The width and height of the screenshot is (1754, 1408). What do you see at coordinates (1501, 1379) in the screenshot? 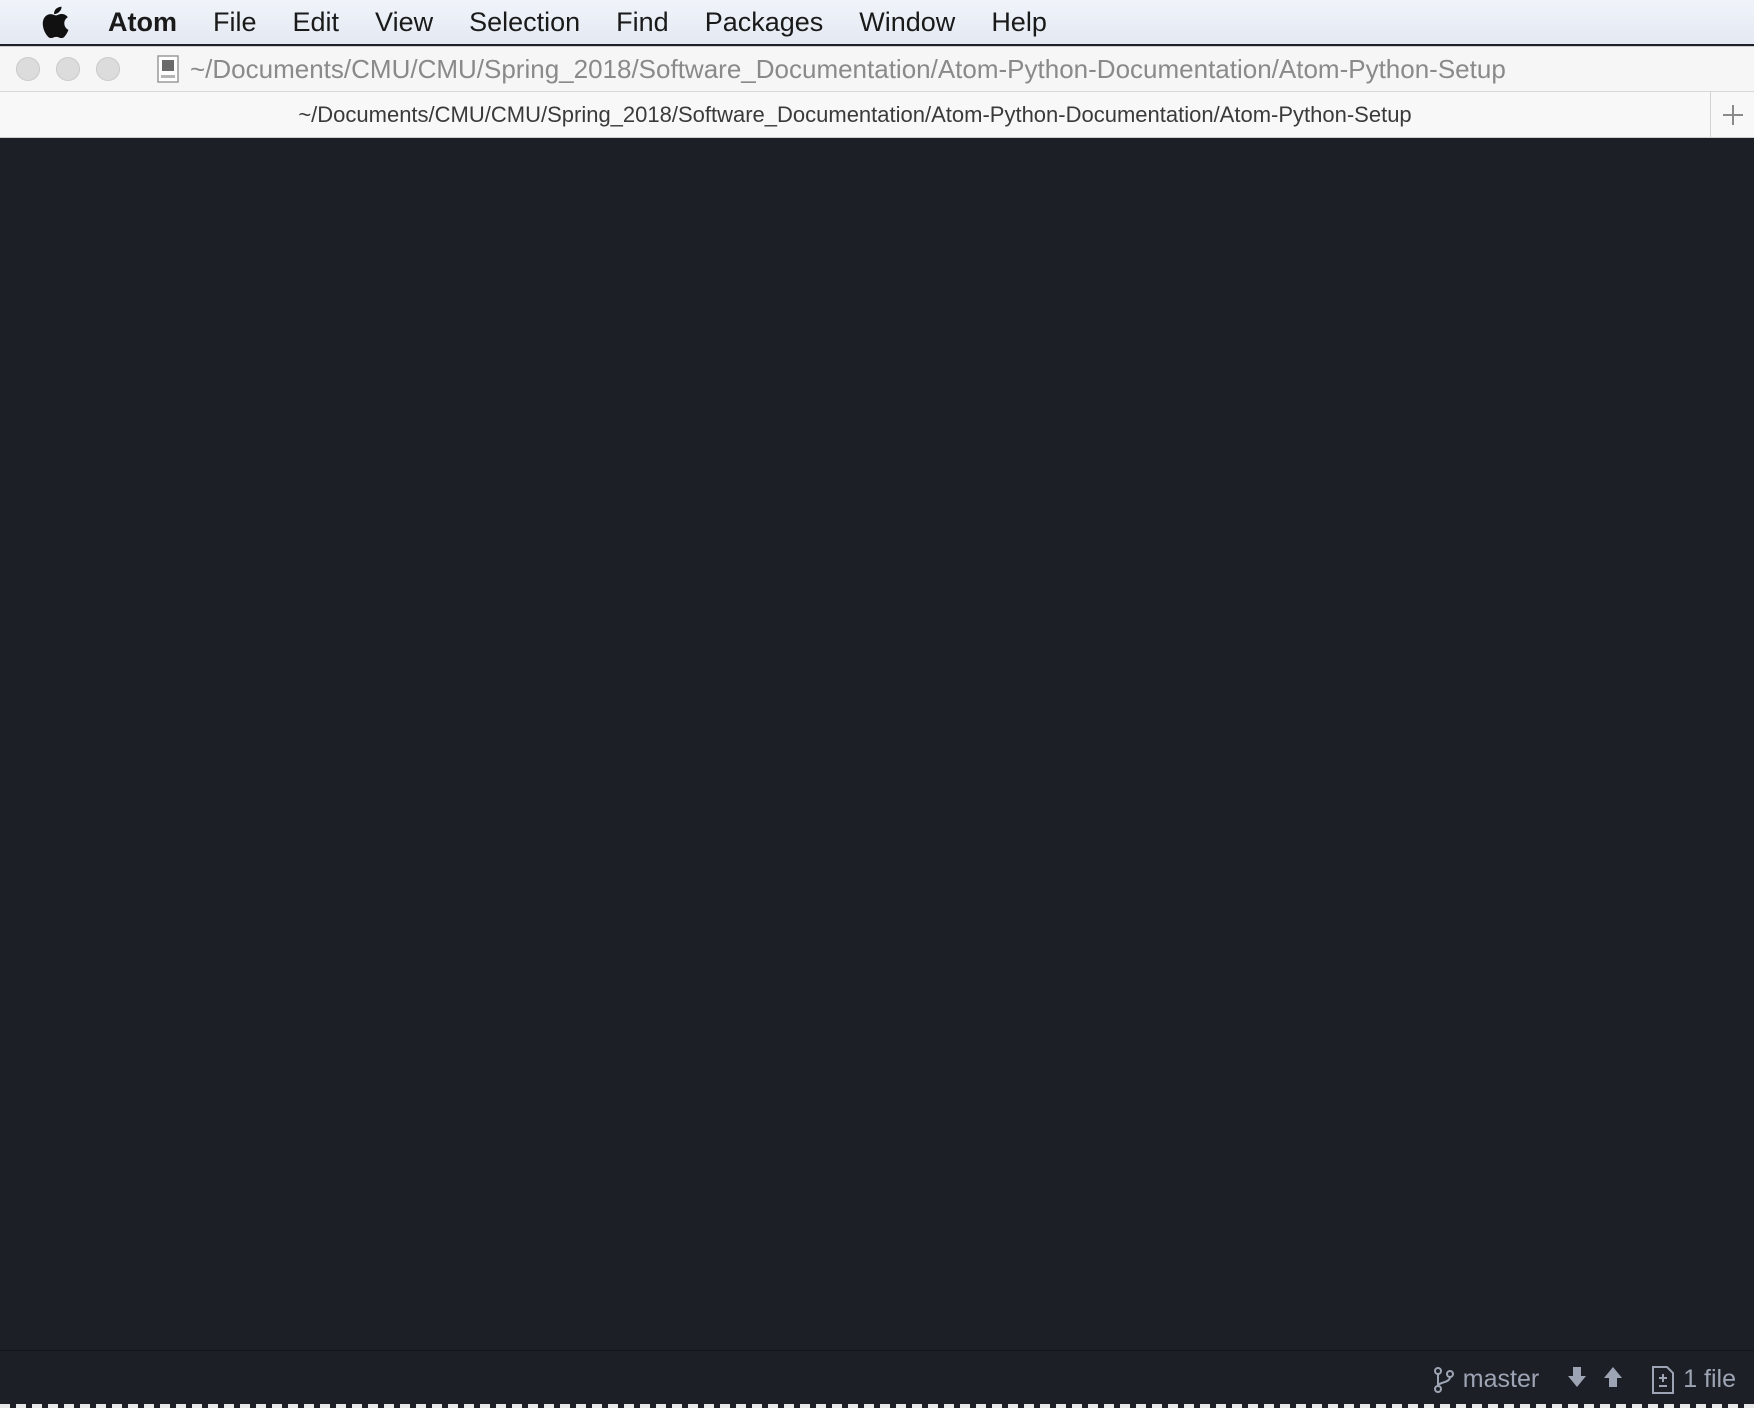
I see `git-branch-label: master` at bounding box center [1501, 1379].